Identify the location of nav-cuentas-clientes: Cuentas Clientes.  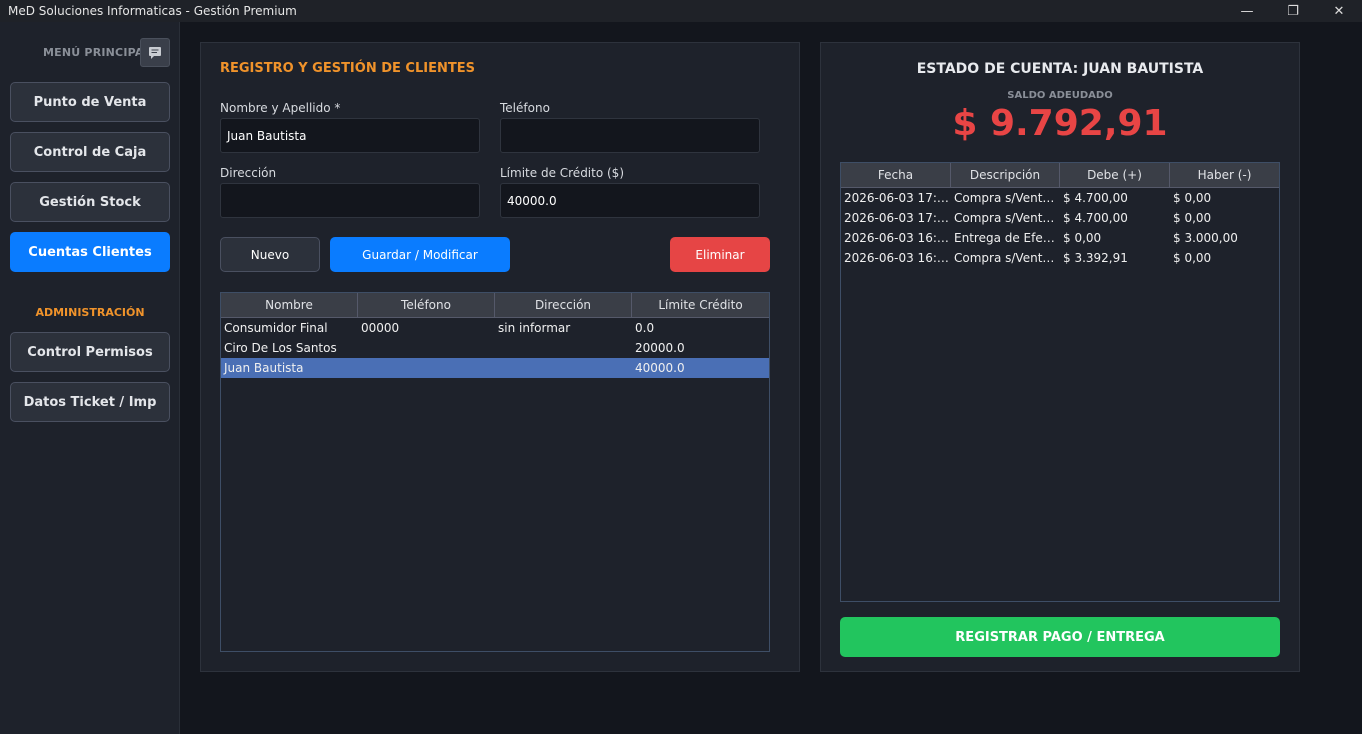
(90, 252).